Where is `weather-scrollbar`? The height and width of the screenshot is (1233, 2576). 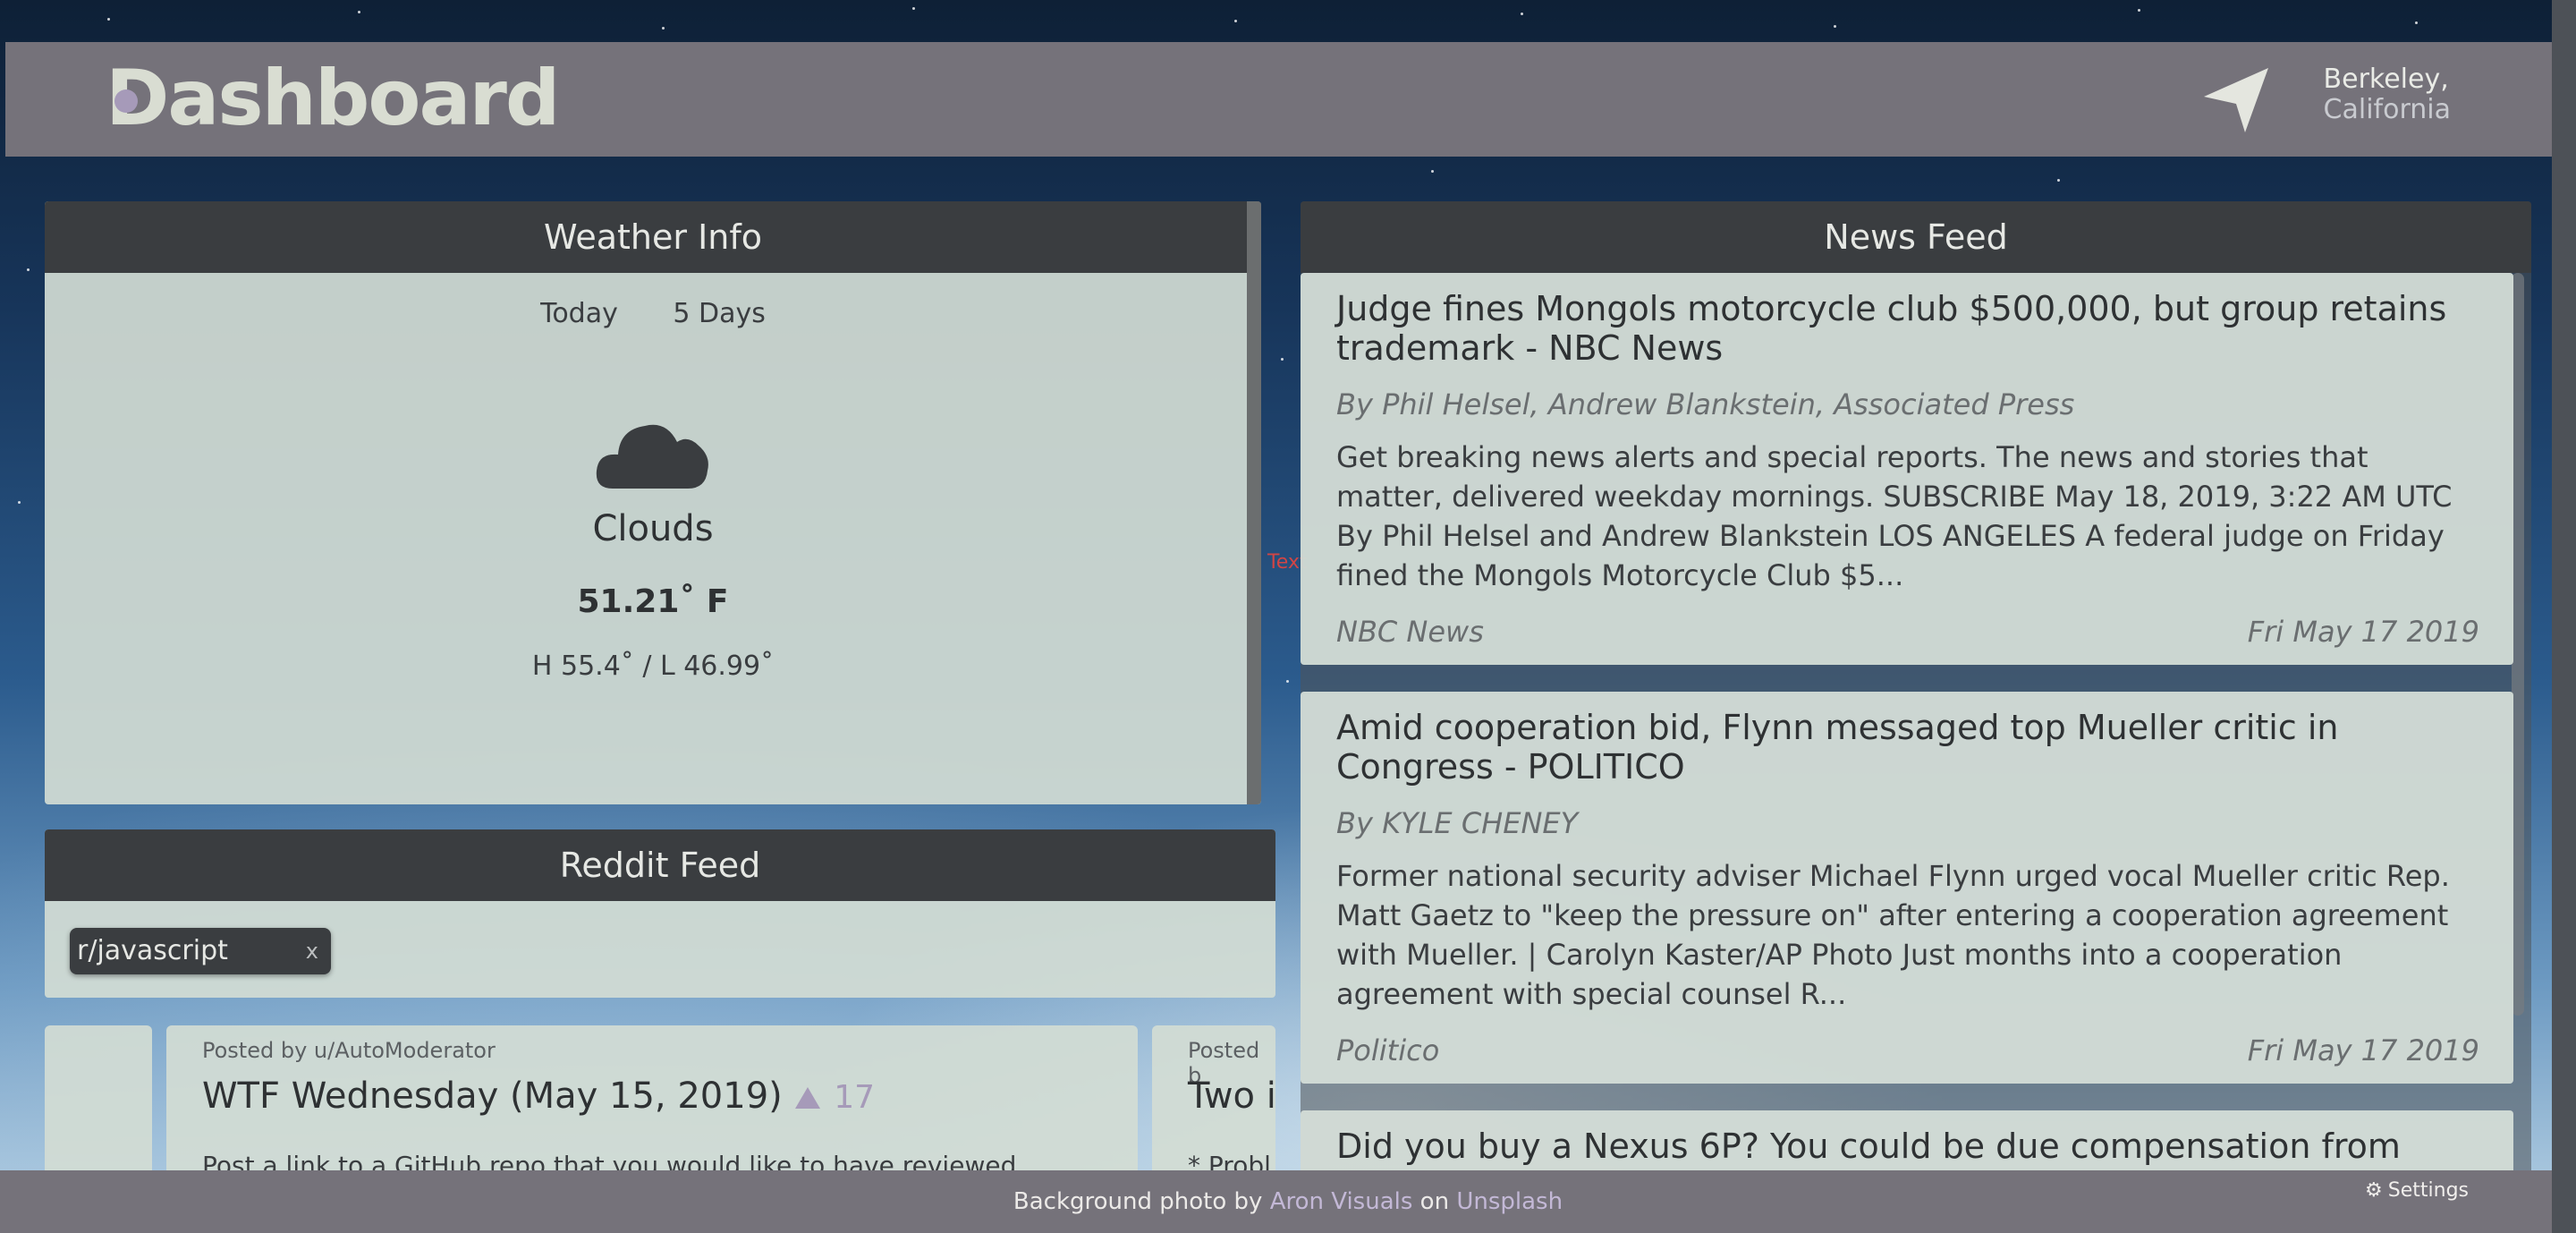 weather-scrollbar is located at coordinates (1254, 502).